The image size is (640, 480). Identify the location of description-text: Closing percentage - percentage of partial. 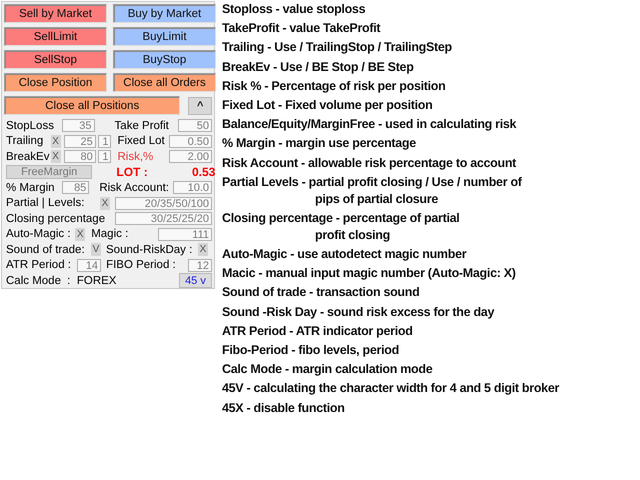
(341, 218).